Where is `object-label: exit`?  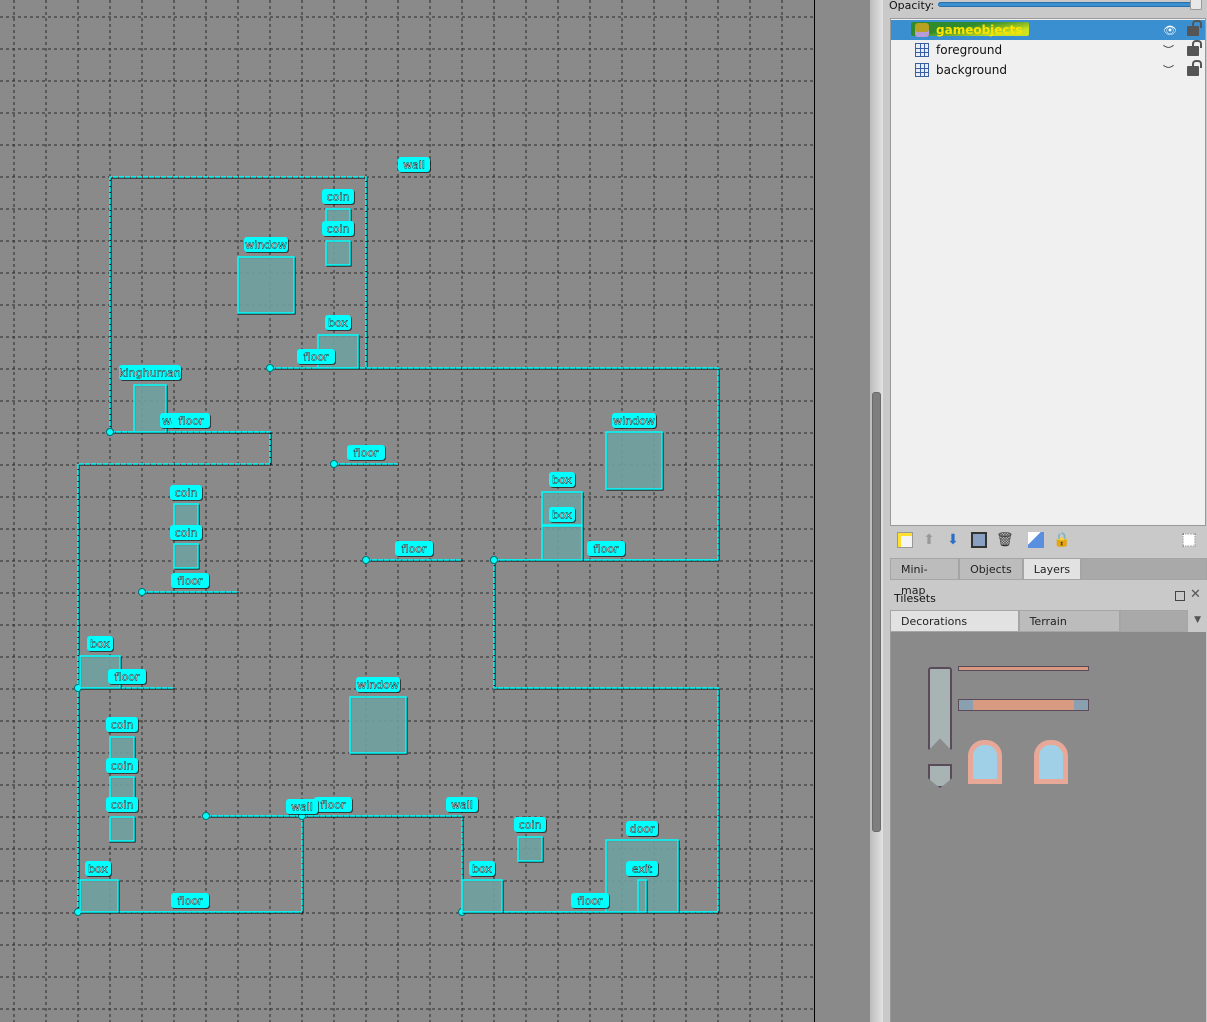 object-label: exit is located at coordinates (643, 869).